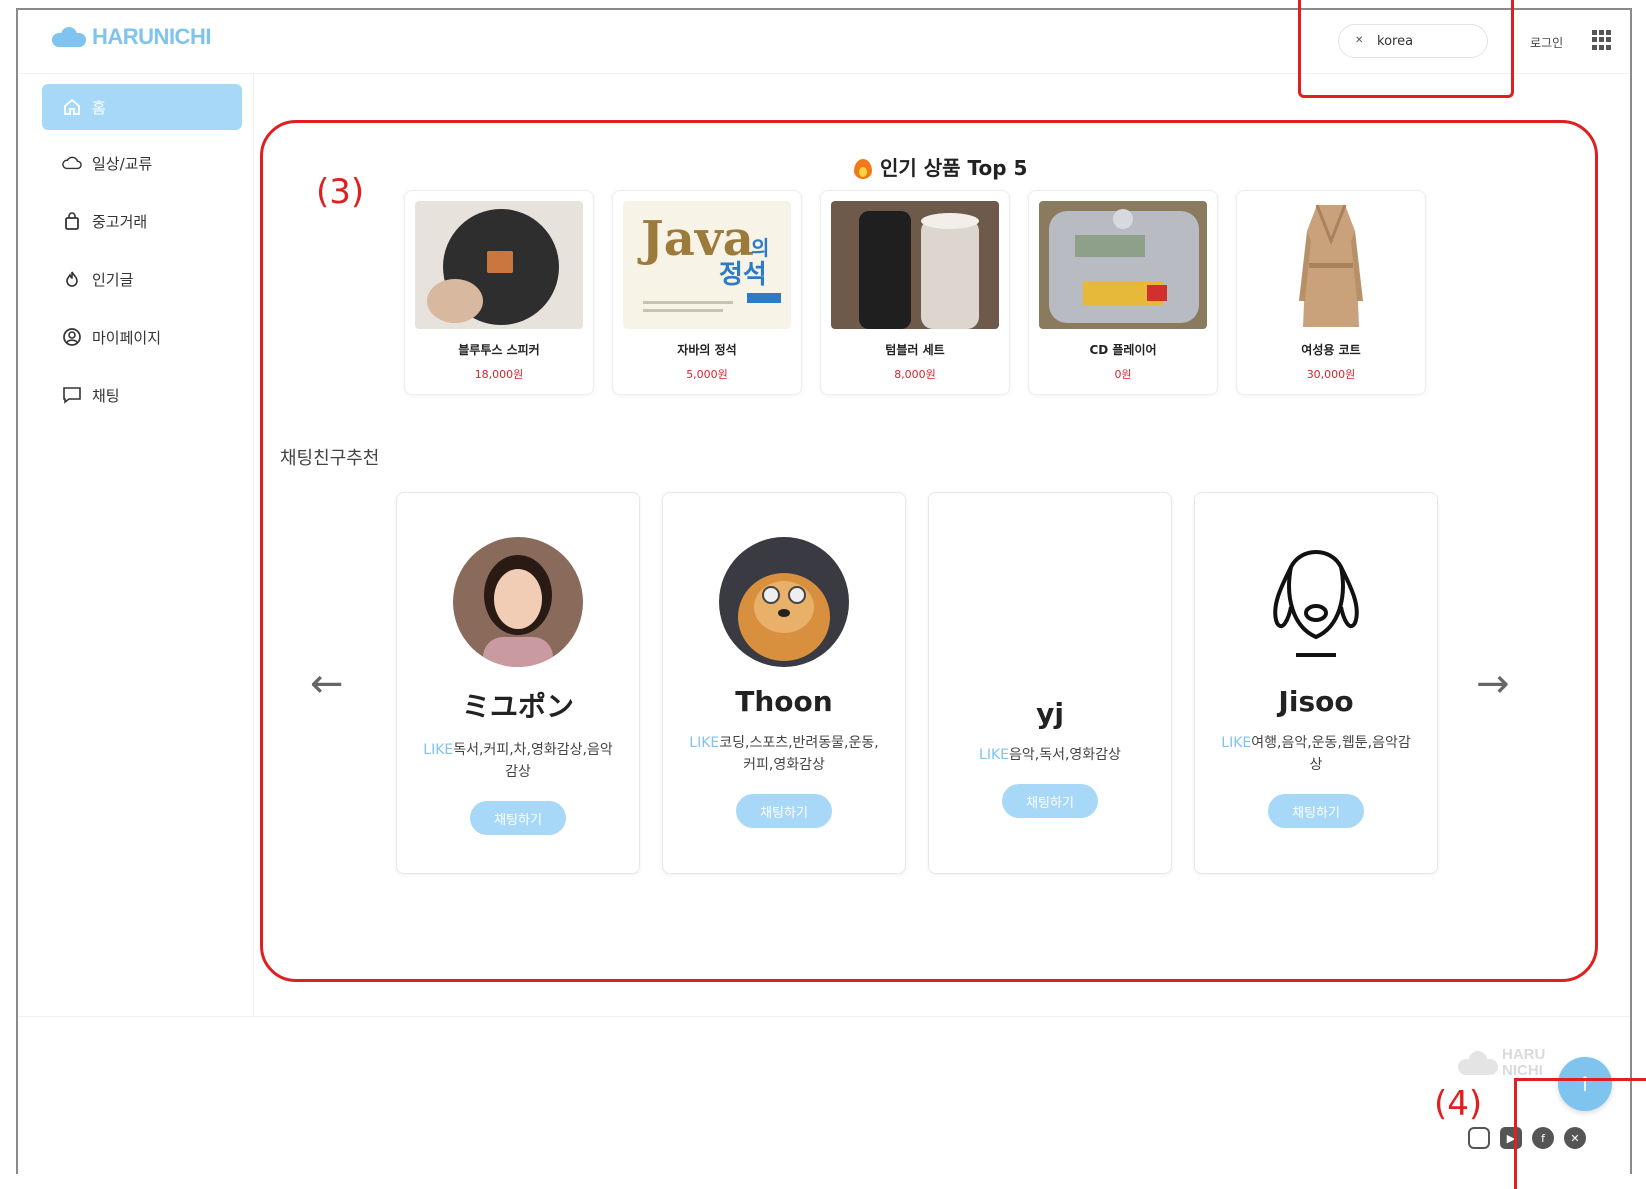 The width and height of the screenshot is (1646, 1189). What do you see at coordinates (1546, 42) in the screenshot?
I see `login-link: 로그인` at bounding box center [1546, 42].